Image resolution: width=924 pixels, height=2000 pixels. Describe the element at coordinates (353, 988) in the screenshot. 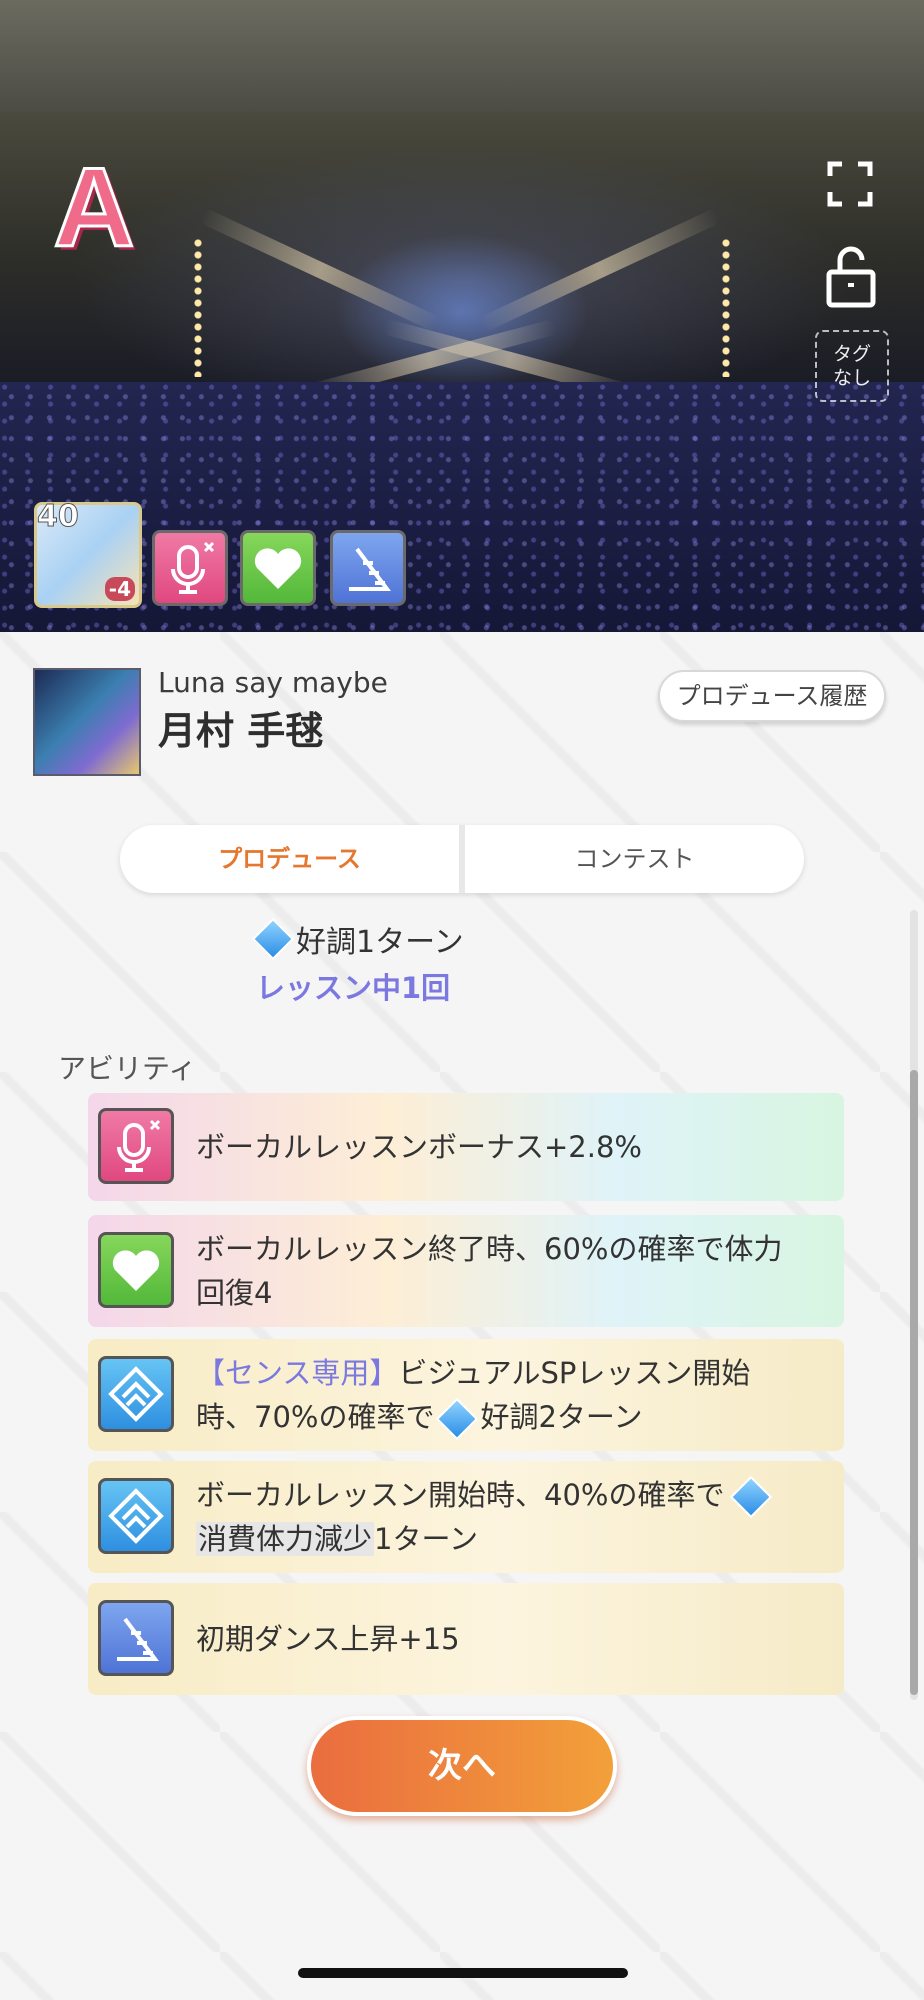

I see `previous-lesson-text: レッスン中1回` at that location.